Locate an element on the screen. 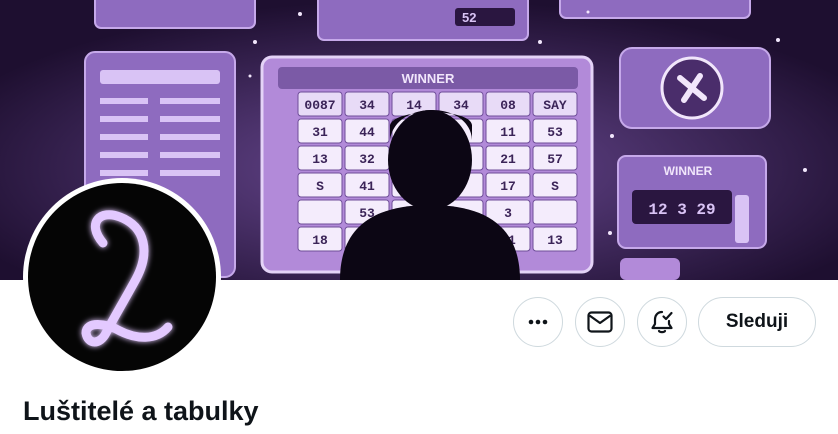 The image size is (838, 434). banner-grid-text: 57 is located at coordinates (555, 159).